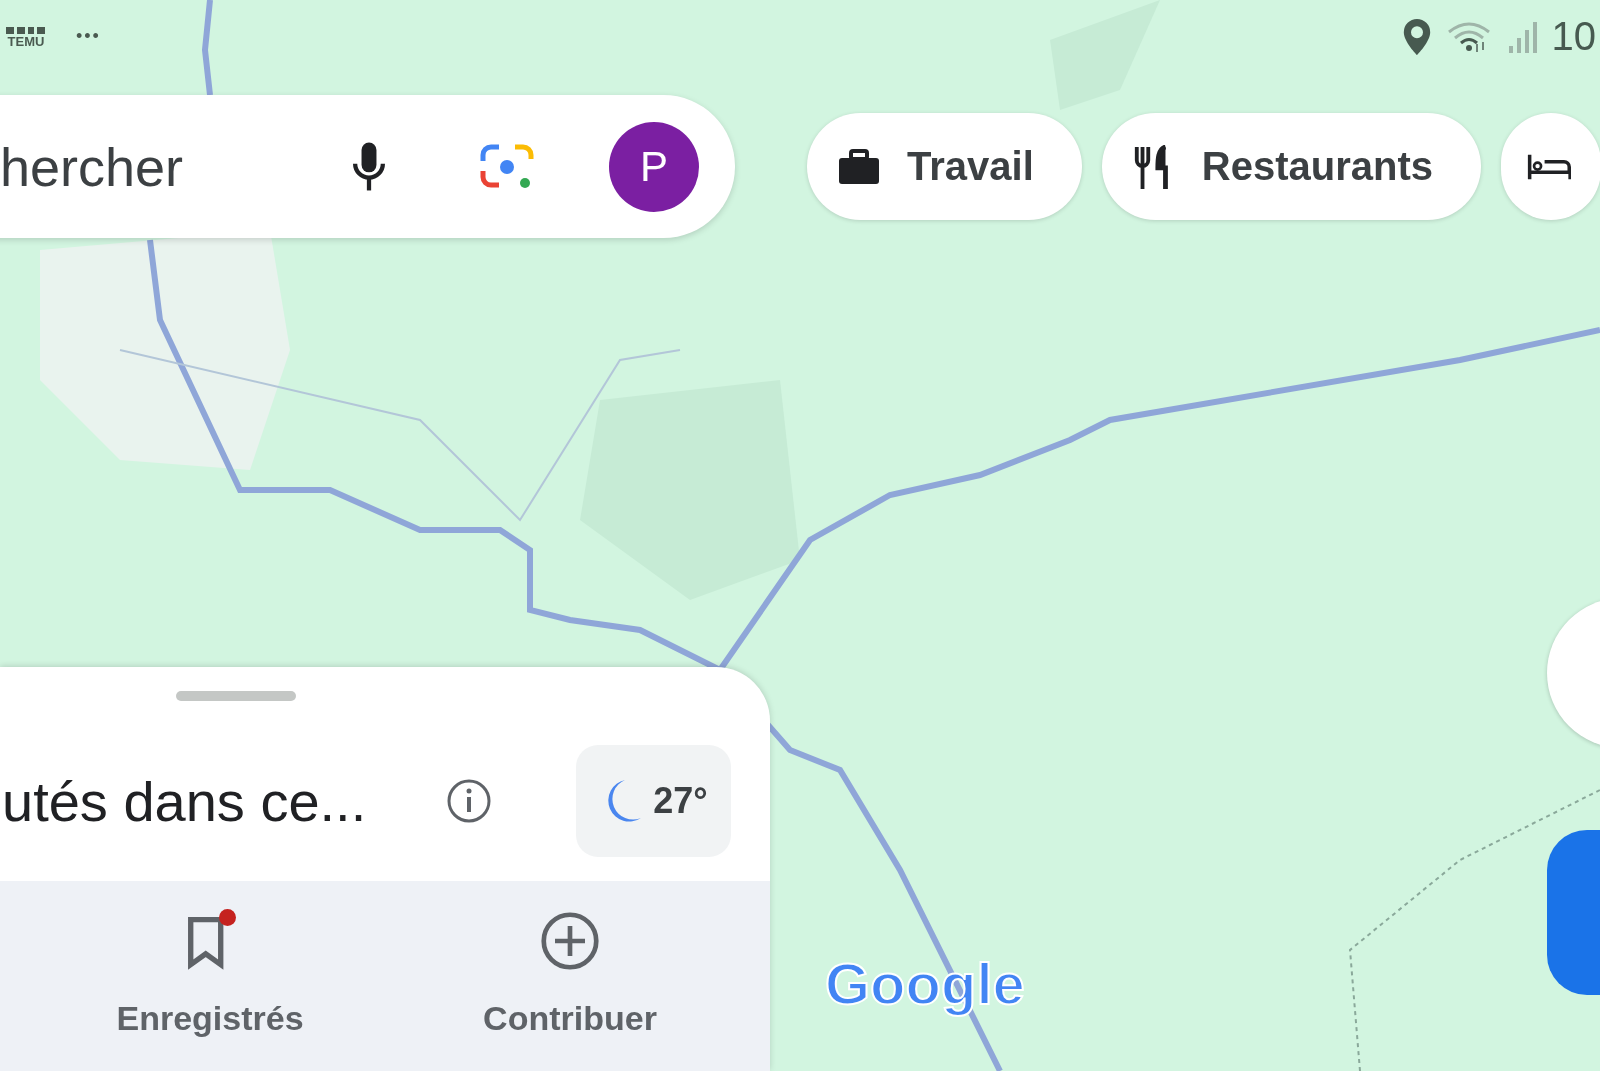 Image resolution: width=1600 pixels, height=1071 pixels. Describe the element at coordinates (680, 801) in the screenshot. I see `temperature: 27°` at that location.